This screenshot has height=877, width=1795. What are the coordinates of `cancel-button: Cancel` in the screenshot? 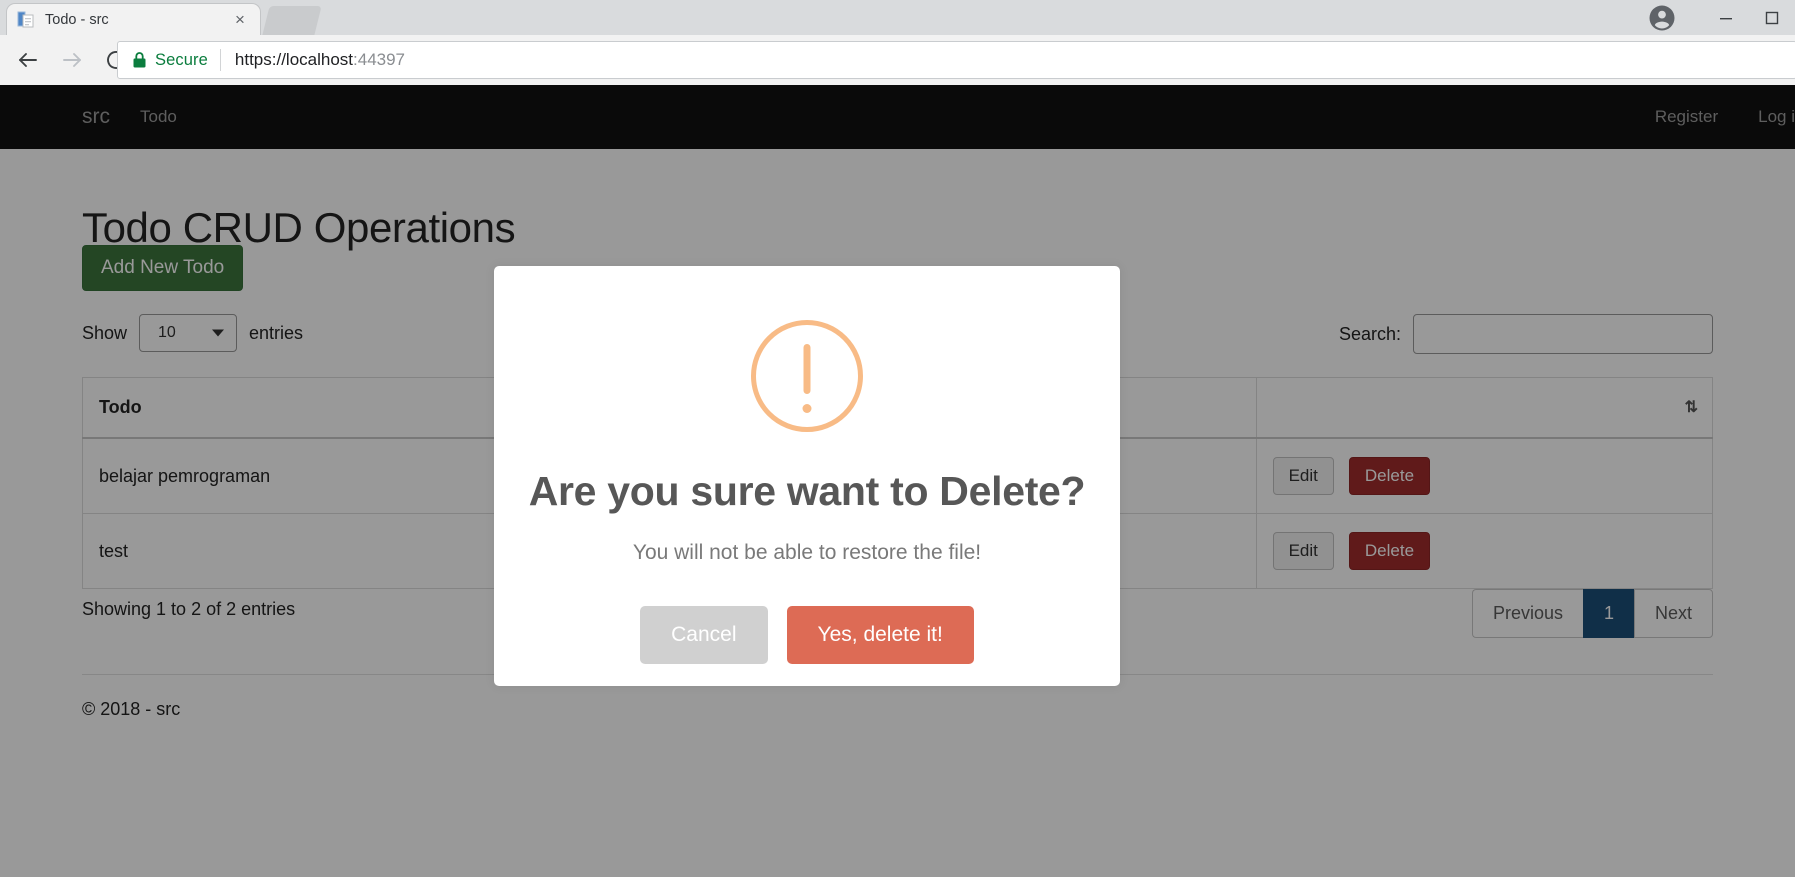 It's located at (704, 635).